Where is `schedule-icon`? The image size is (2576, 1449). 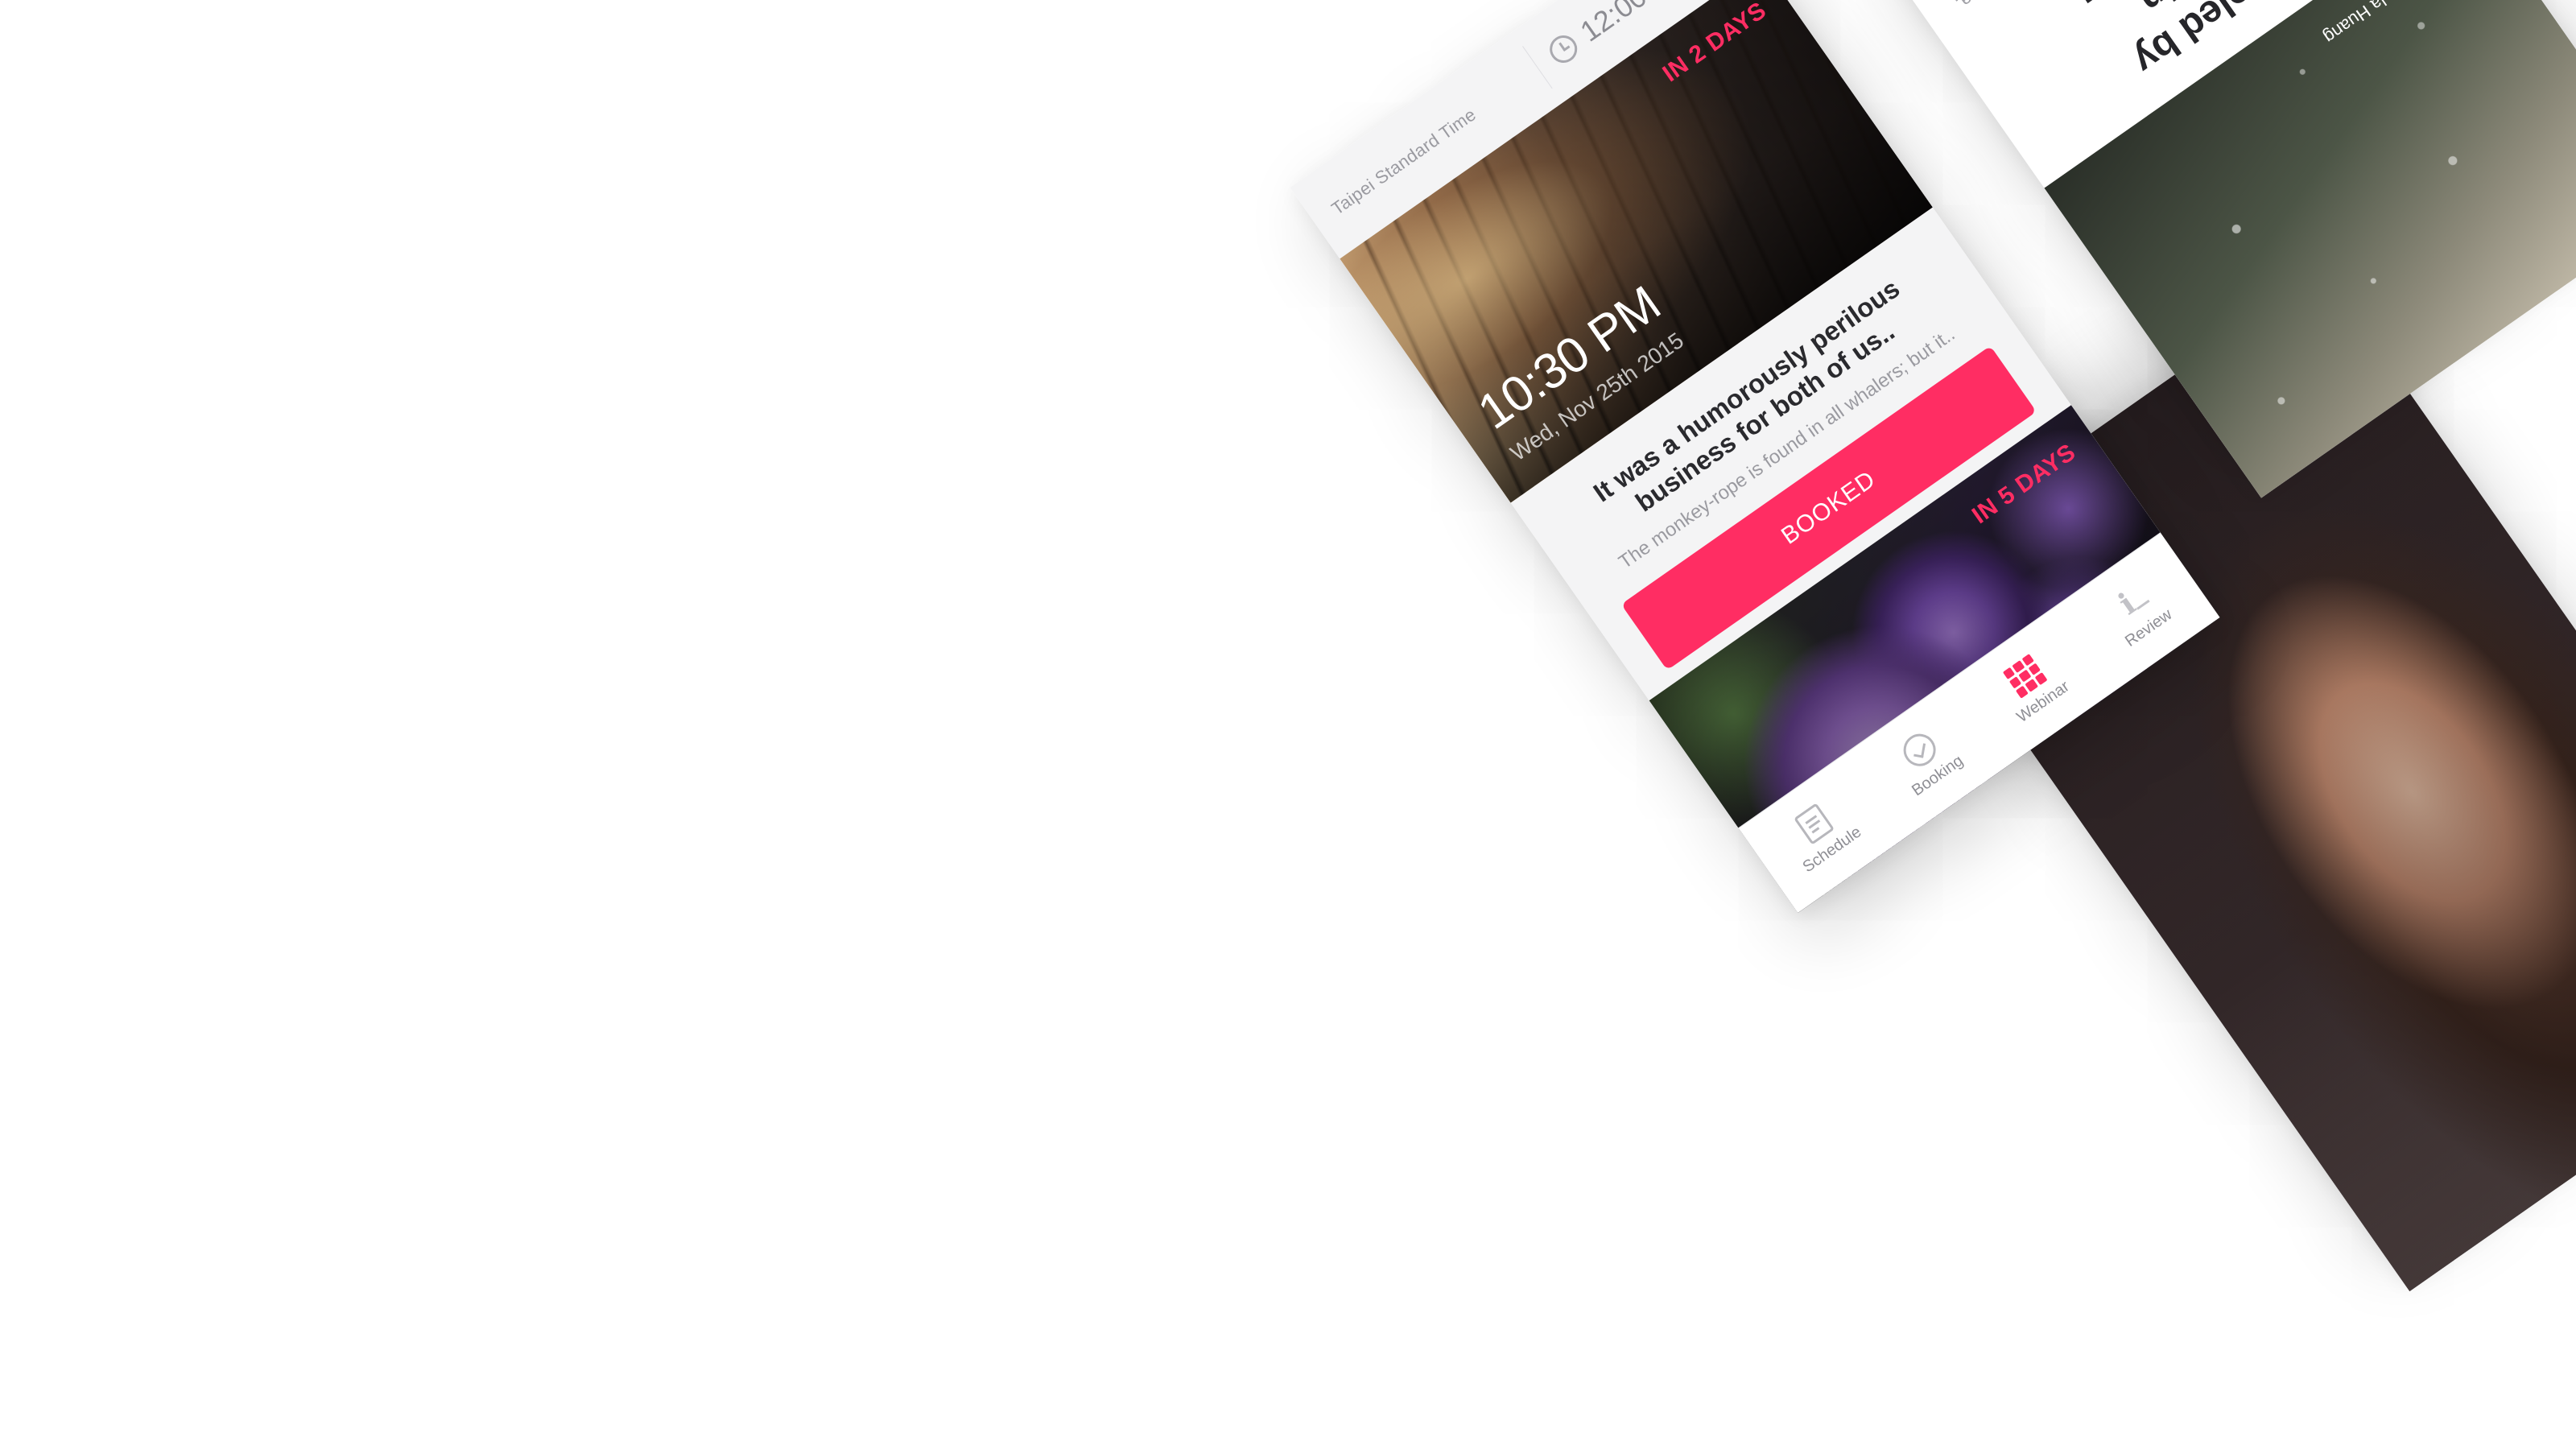
schedule-icon is located at coordinates (1814, 823).